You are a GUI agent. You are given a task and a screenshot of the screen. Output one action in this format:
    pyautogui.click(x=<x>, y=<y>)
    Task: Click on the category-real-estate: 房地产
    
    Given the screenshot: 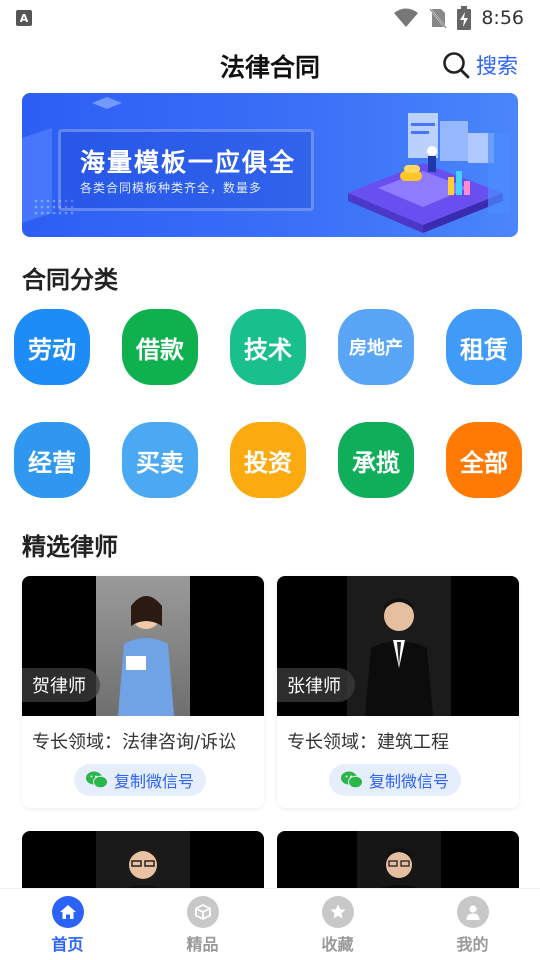 What is the action you would take?
    pyautogui.click(x=376, y=347)
    